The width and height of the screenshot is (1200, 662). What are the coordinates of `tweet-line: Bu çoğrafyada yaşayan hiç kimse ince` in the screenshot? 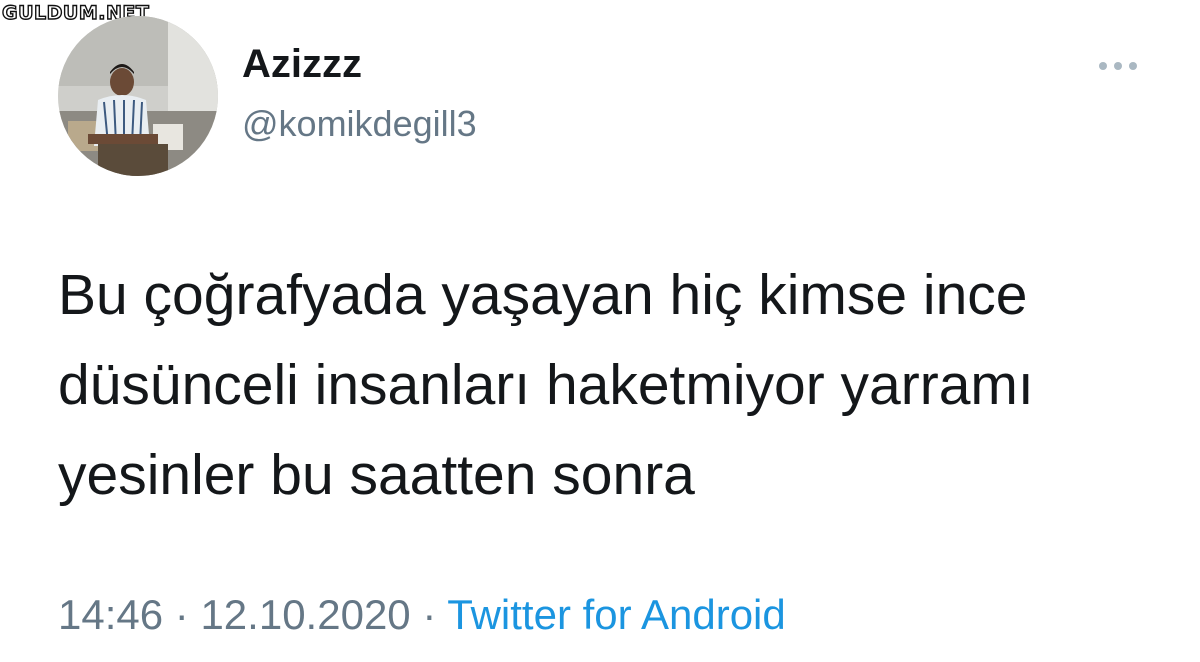 It's located at (543, 295).